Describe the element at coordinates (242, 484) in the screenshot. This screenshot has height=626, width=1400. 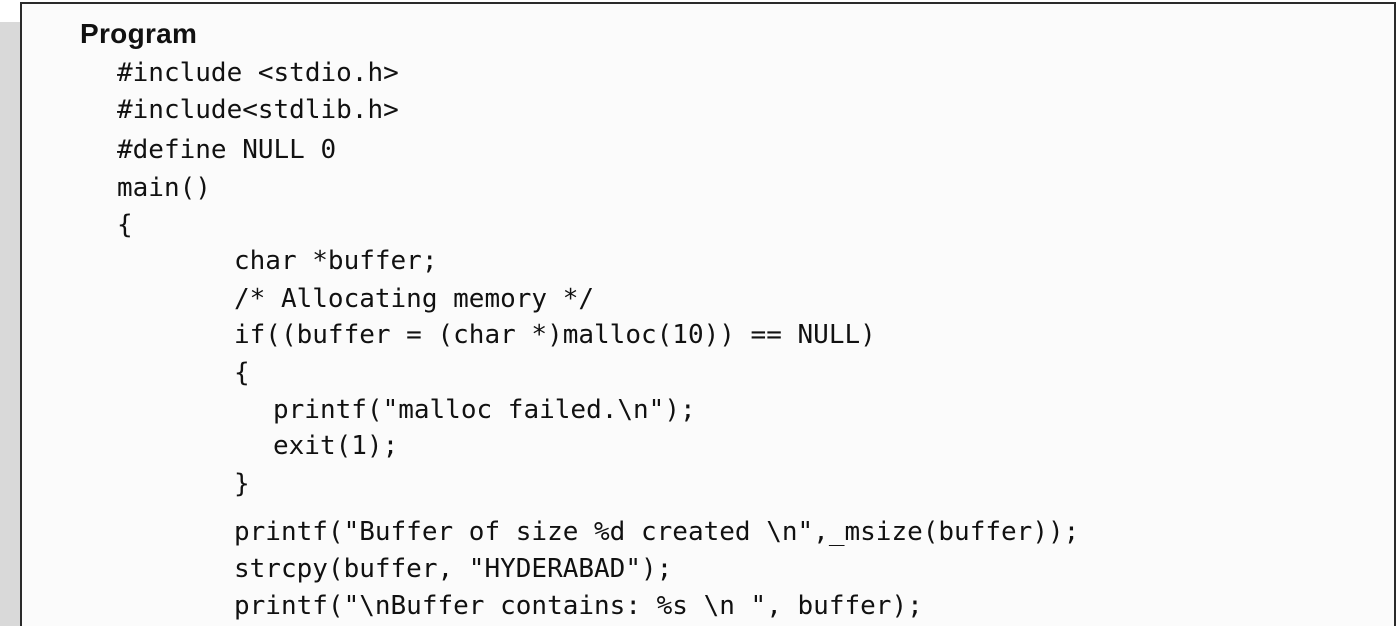
I see `code-line: }` at that location.